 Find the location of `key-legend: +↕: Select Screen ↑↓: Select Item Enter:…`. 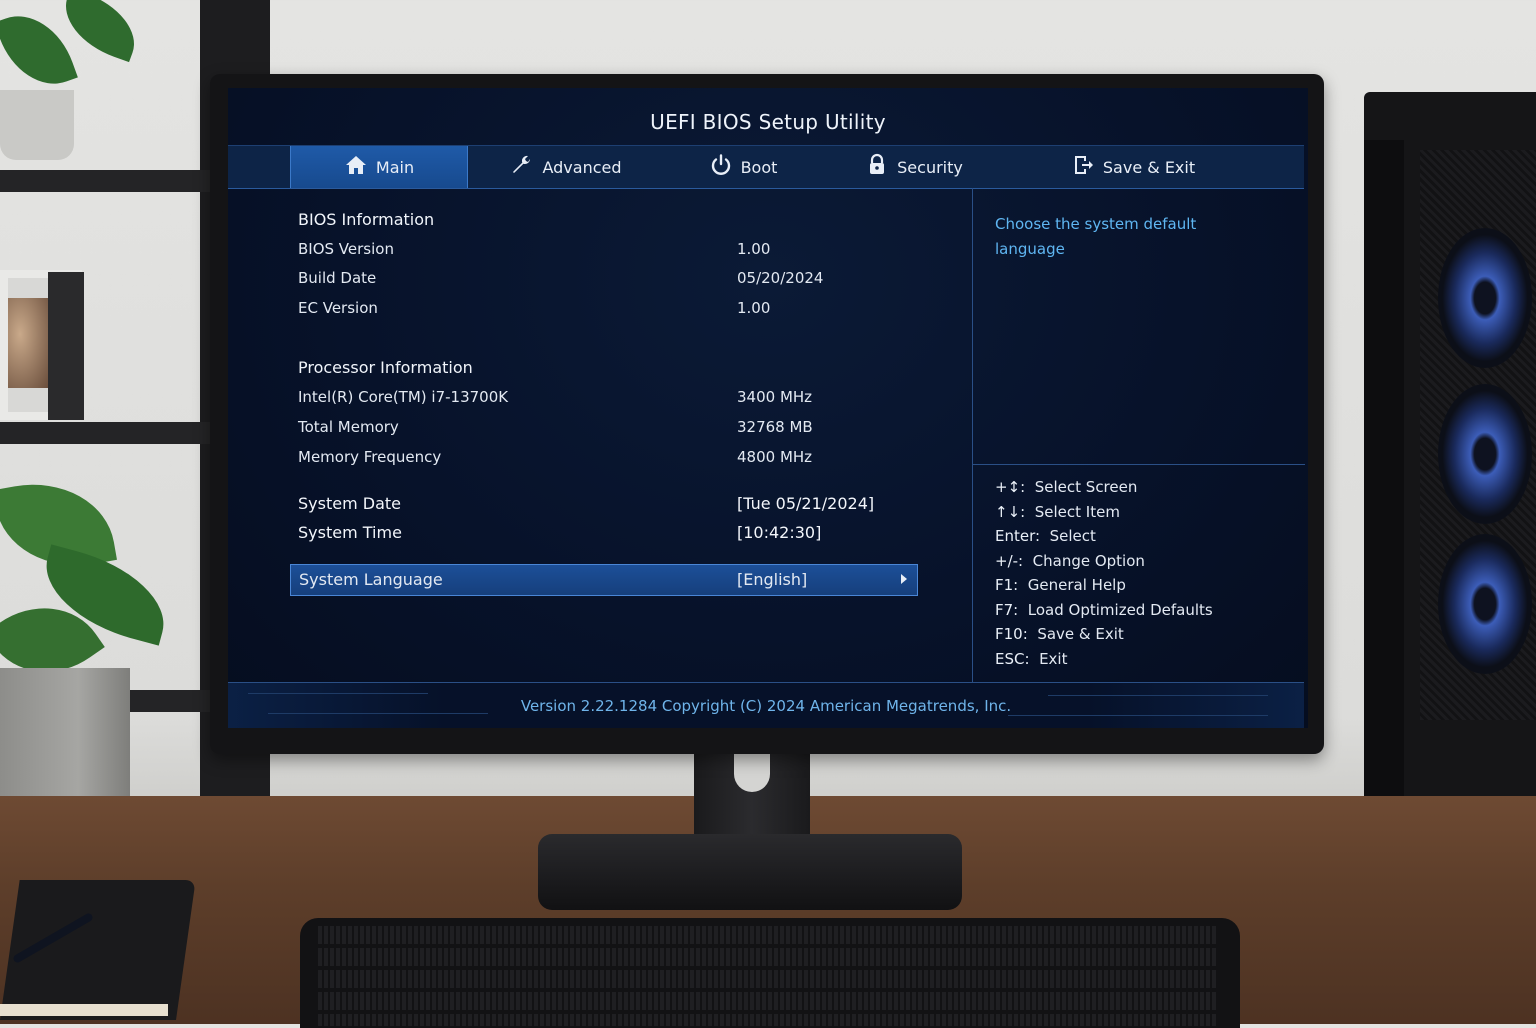

key-legend: +↕: Select Screen ↑↓: Select Item Enter:… is located at coordinates (1145, 576).